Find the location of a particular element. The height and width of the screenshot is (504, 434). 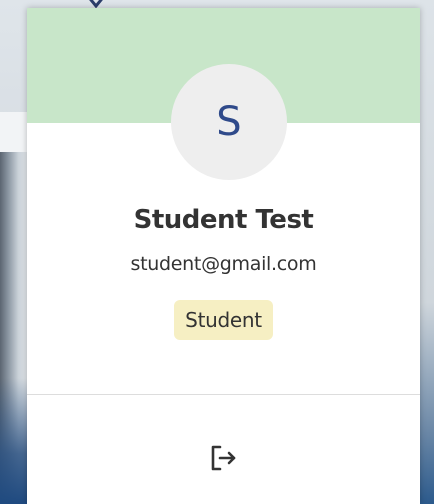

logout-button is located at coordinates (223, 458).